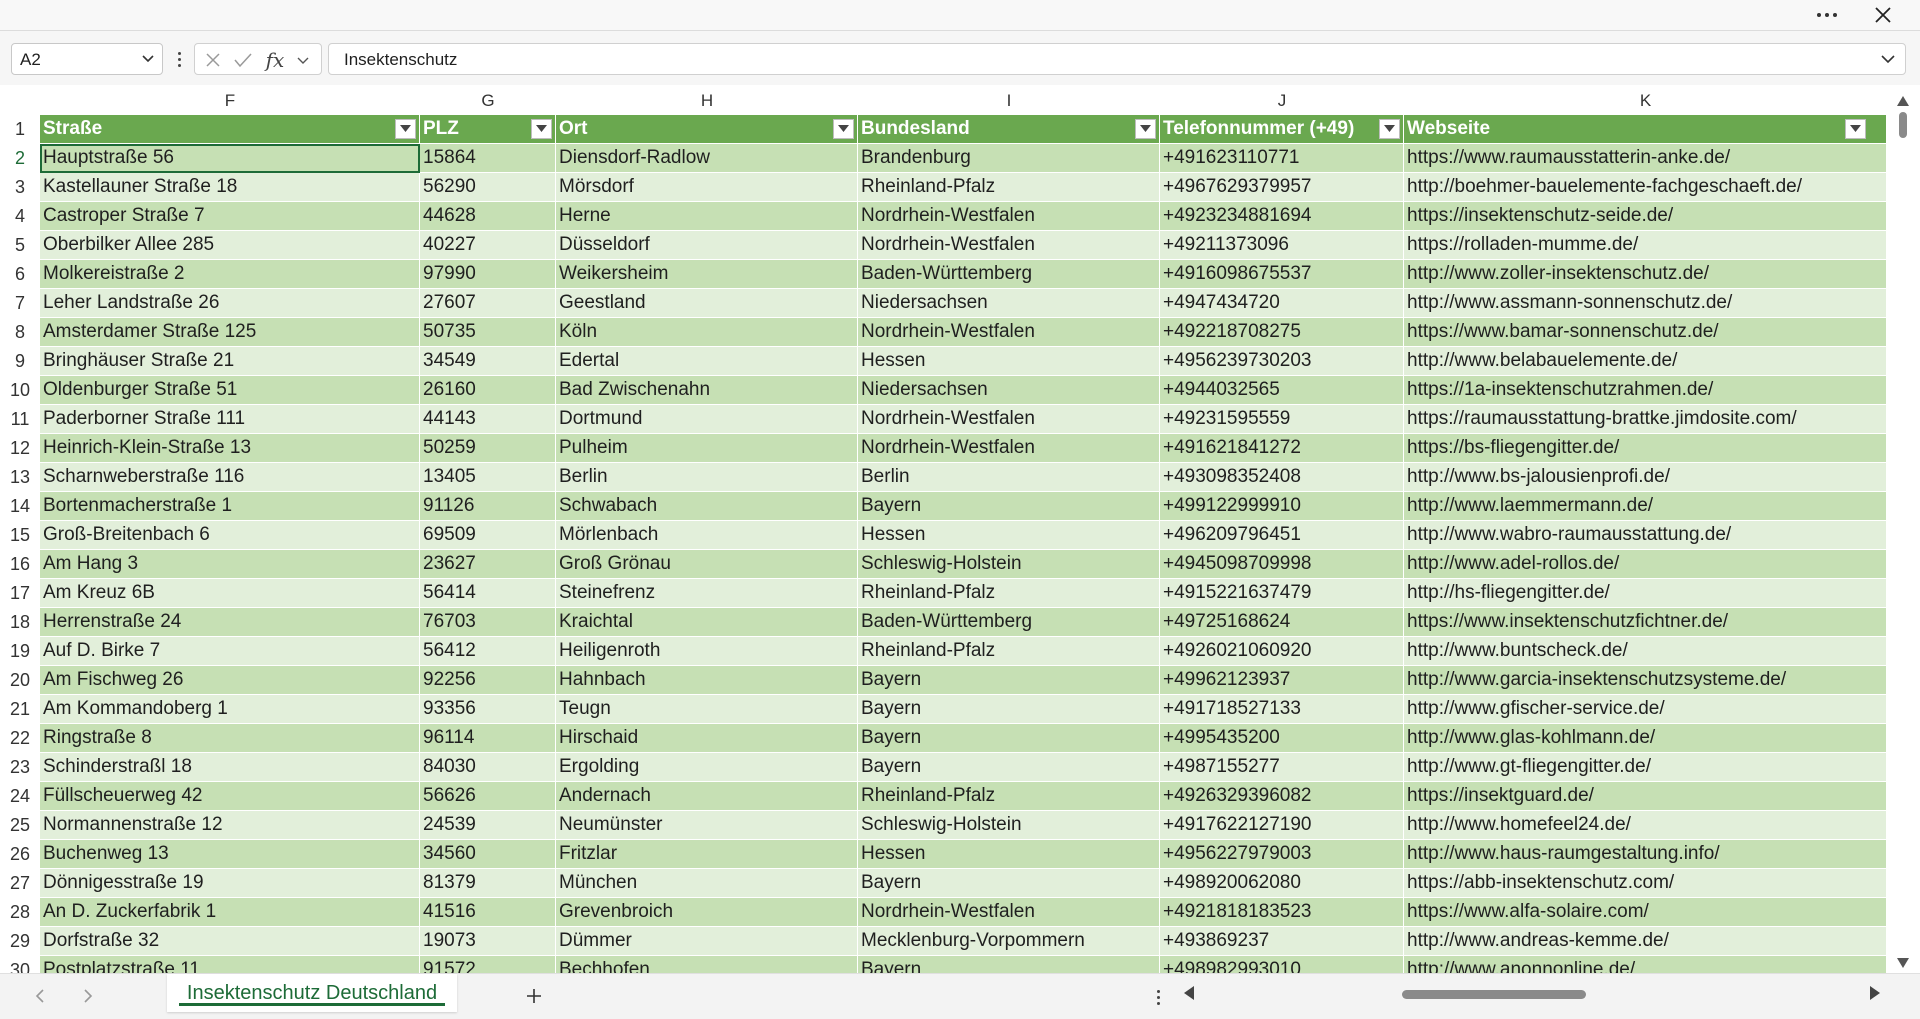  I want to click on formula-input: Insektenschutz, so click(1117, 59).